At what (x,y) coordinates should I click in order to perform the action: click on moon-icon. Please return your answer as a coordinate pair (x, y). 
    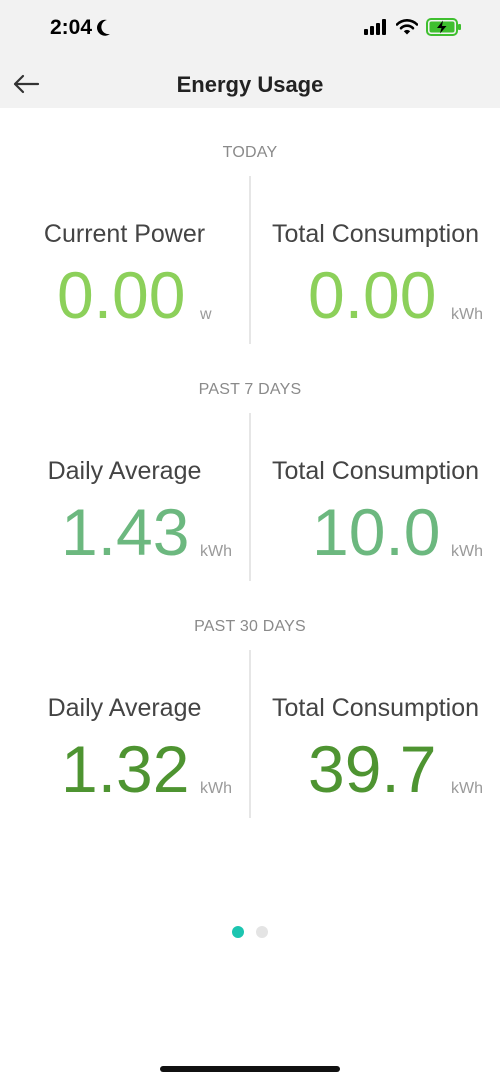
    Looking at the image, I should click on (104, 27).